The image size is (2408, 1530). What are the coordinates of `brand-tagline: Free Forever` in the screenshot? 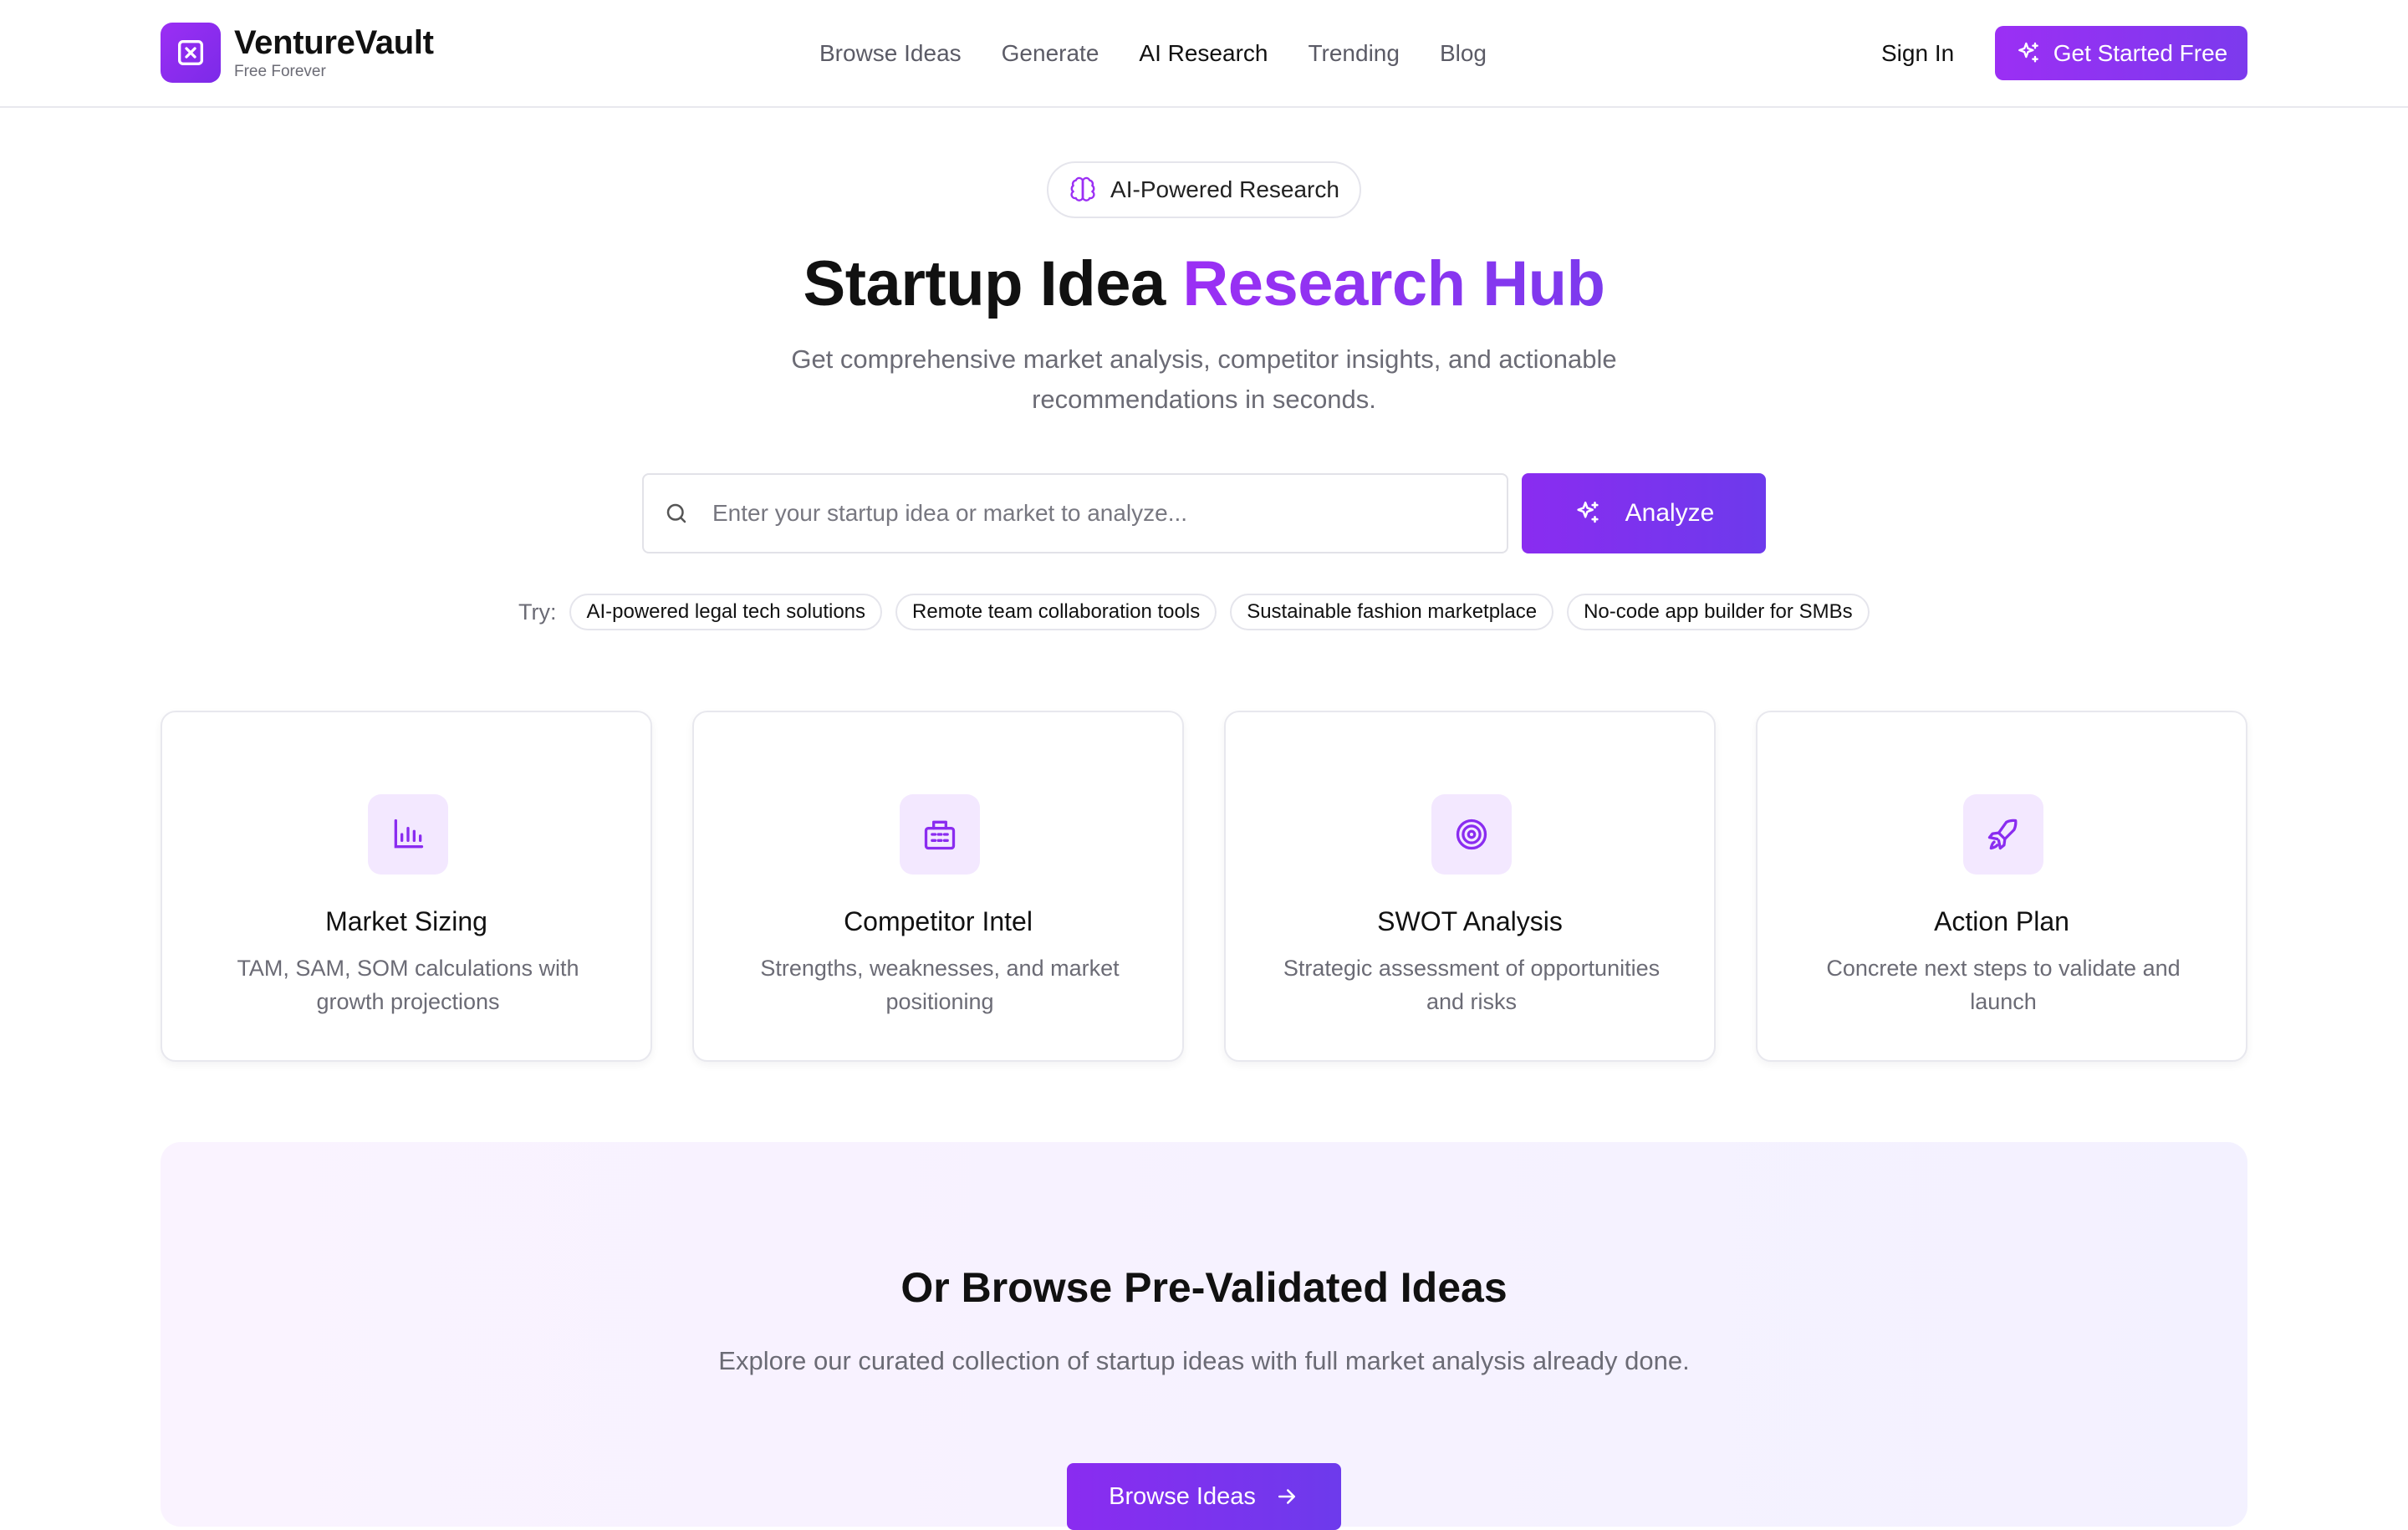 It's located at (280, 71).